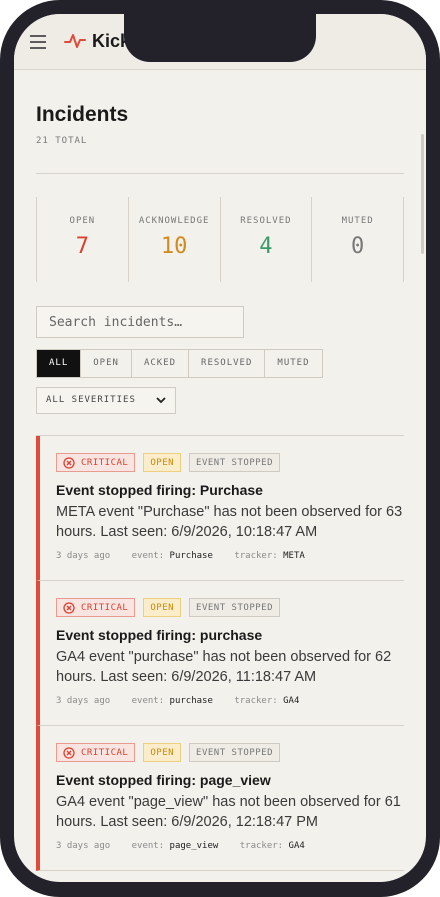 The height and width of the screenshot is (897, 440). I want to click on chevron-down-icon, so click(161, 400).